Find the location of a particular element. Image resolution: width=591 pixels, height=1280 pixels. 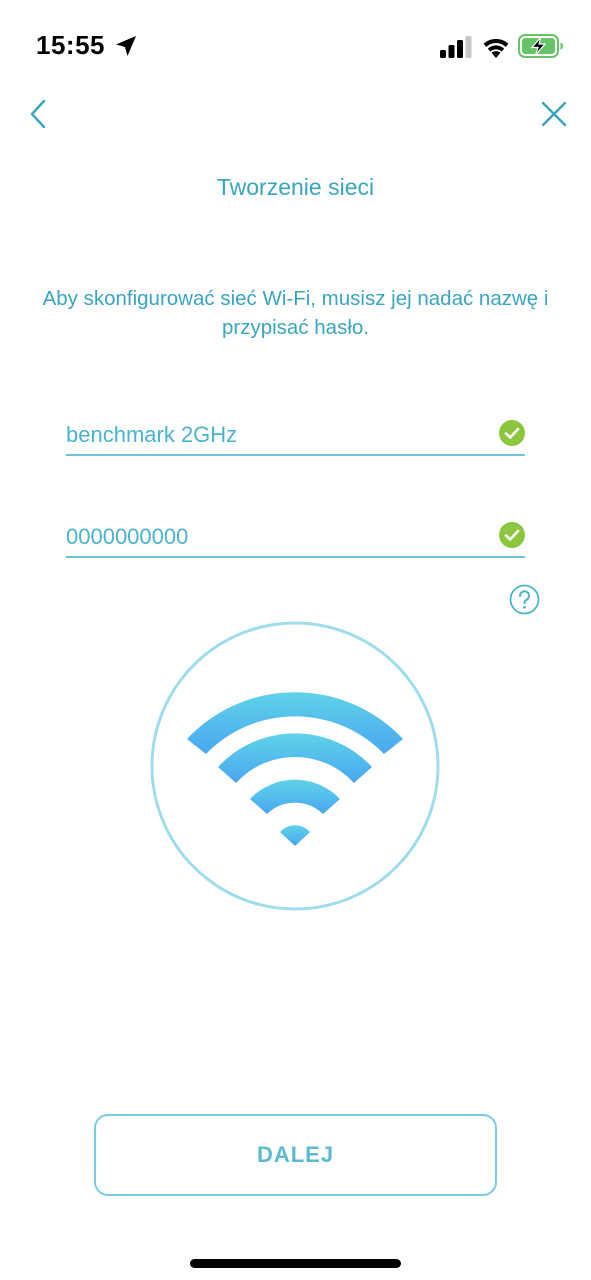

ssid-input is located at coordinates (276, 435).